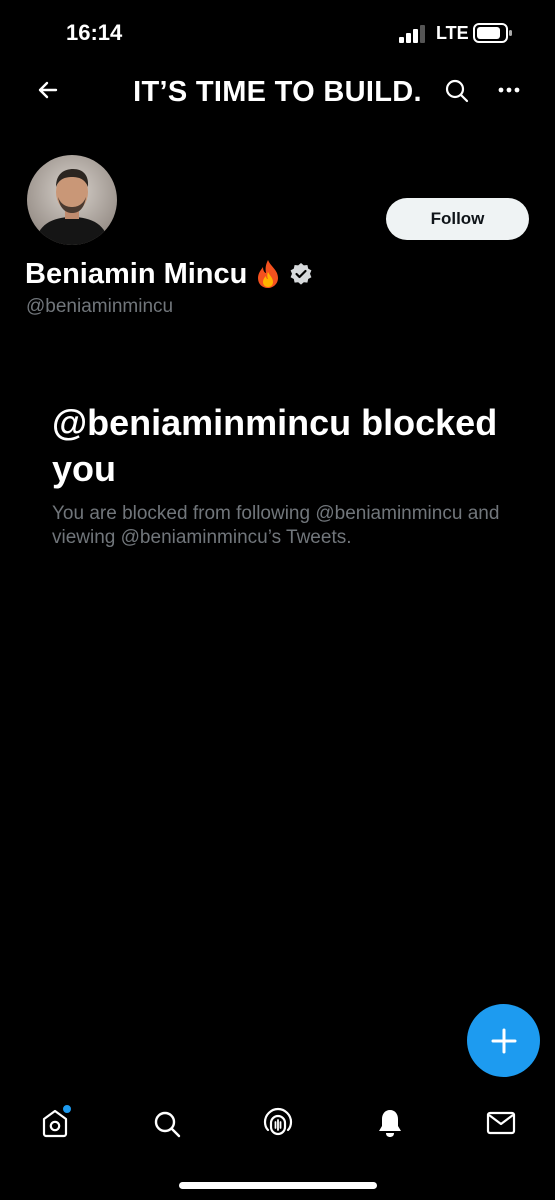 This screenshot has width=555, height=1200. What do you see at coordinates (278, 1185) in the screenshot?
I see `home-indicator` at bounding box center [278, 1185].